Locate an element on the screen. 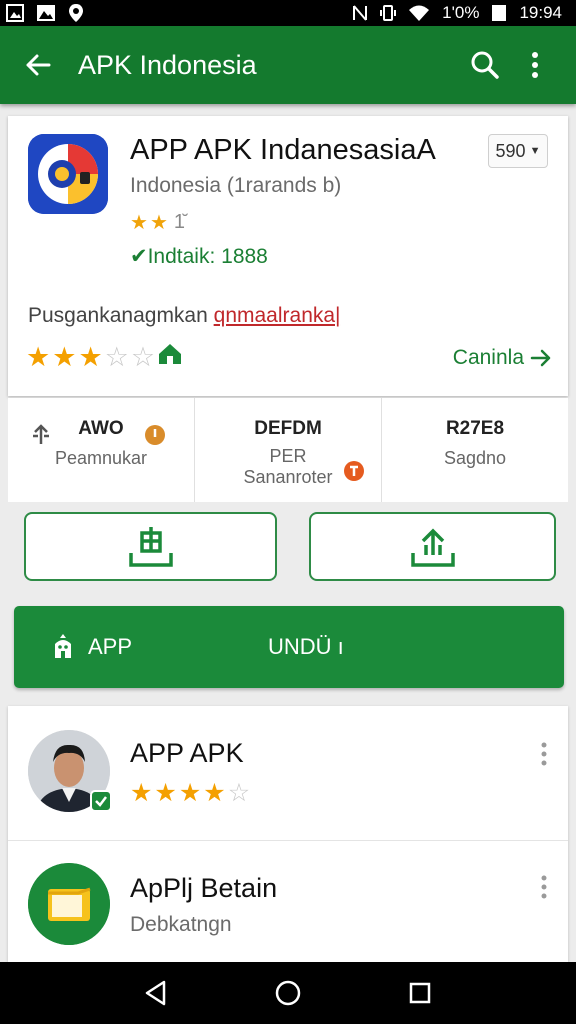 Image resolution: width=576 pixels, height=1024 pixels. status-icons-right: 1'0% 19:94 is located at coordinates (457, 13).